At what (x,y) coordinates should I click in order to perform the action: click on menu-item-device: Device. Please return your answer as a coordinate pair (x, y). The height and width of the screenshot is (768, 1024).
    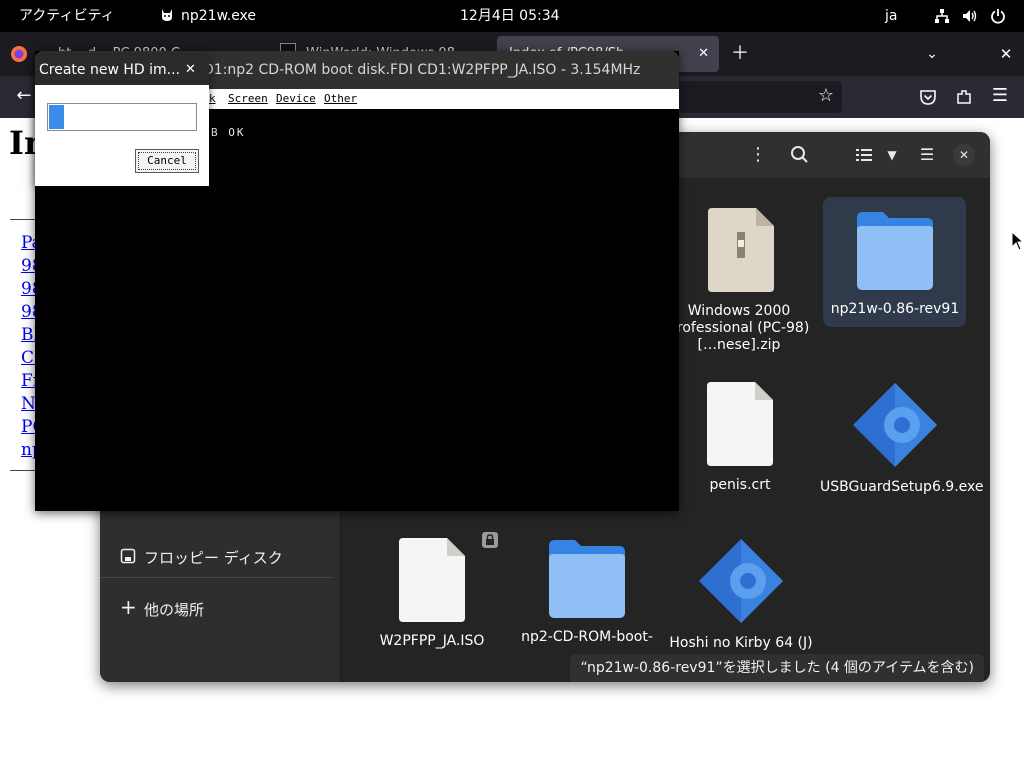
    Looking at the image, I should click on (296, 98).